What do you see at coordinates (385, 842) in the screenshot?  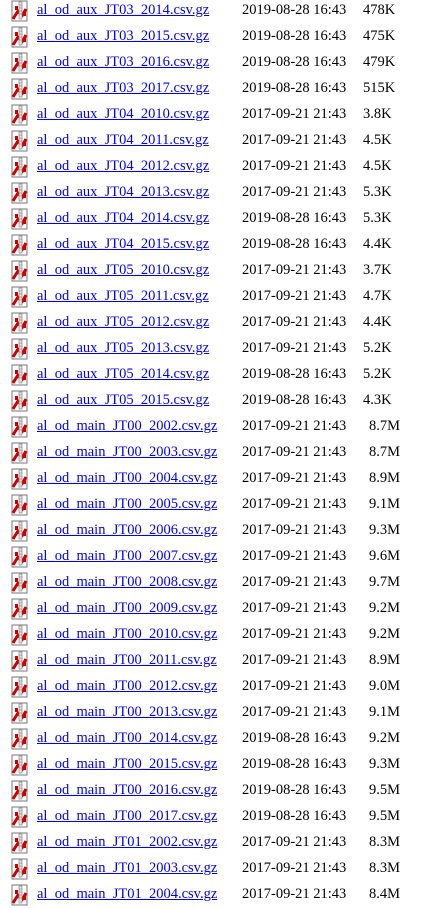 I see `file-size: 8.3M` at bounding box center [385, 842].